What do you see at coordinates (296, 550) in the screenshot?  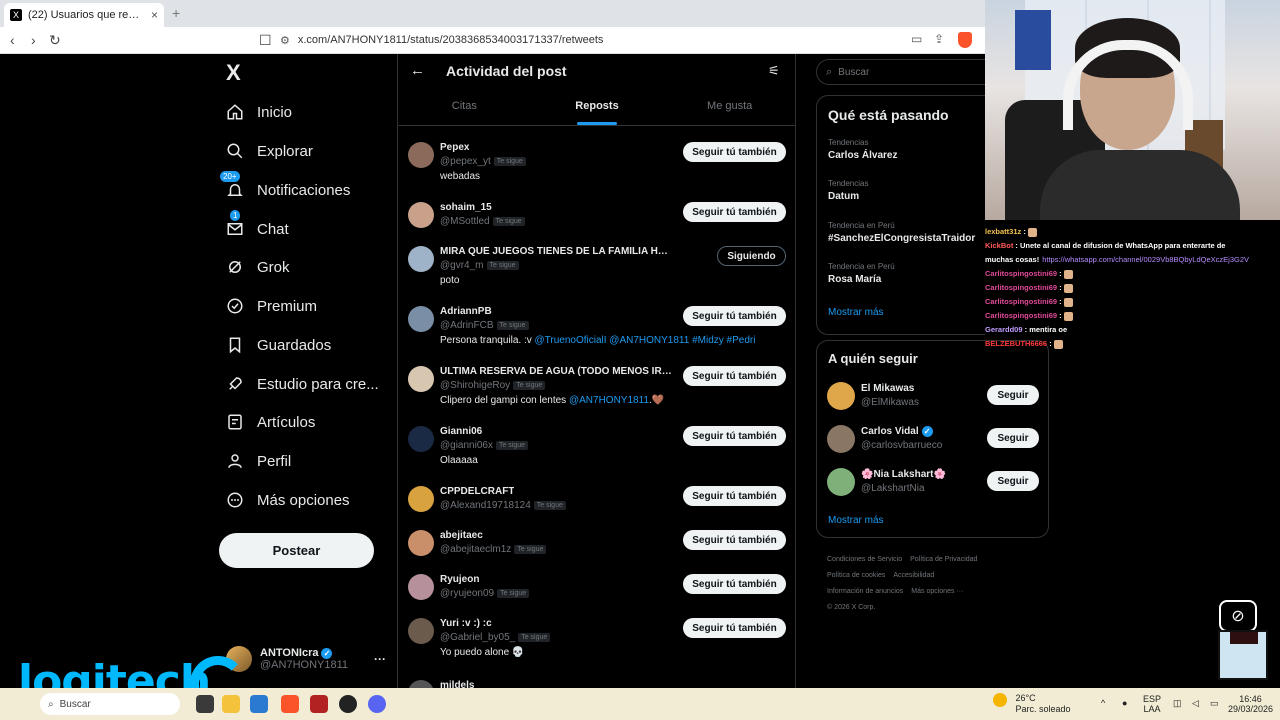 I see `post-button: Postear` at bounding box center [296, 550].